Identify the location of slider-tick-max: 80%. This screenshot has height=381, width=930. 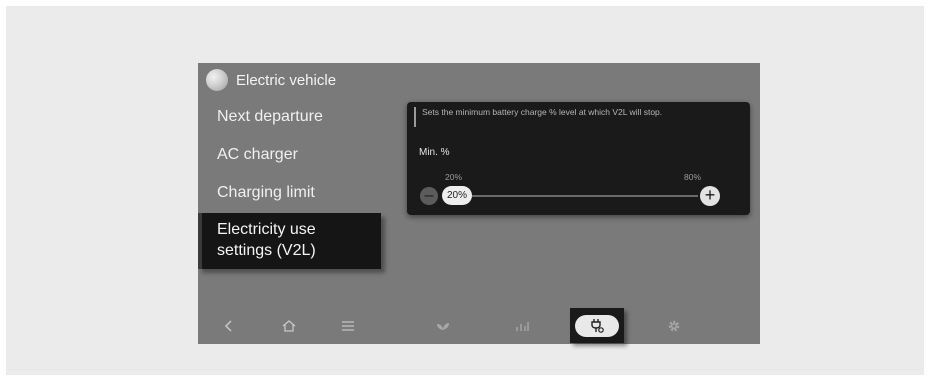
(693, 177).